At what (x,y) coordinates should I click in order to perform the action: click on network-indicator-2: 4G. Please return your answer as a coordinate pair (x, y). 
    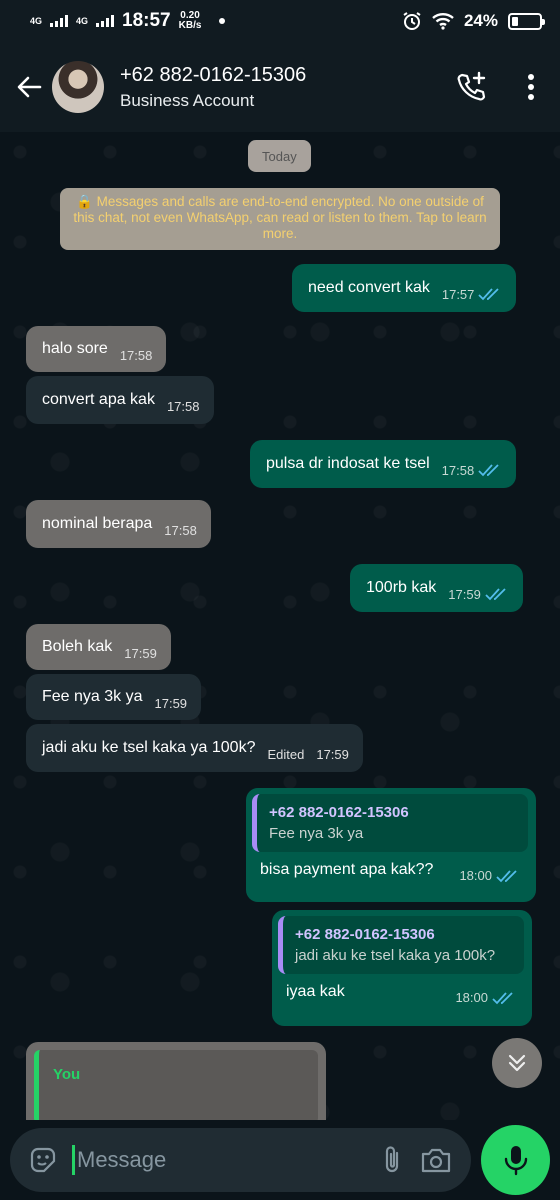
    Looking at the image, I should click on (82, 20).